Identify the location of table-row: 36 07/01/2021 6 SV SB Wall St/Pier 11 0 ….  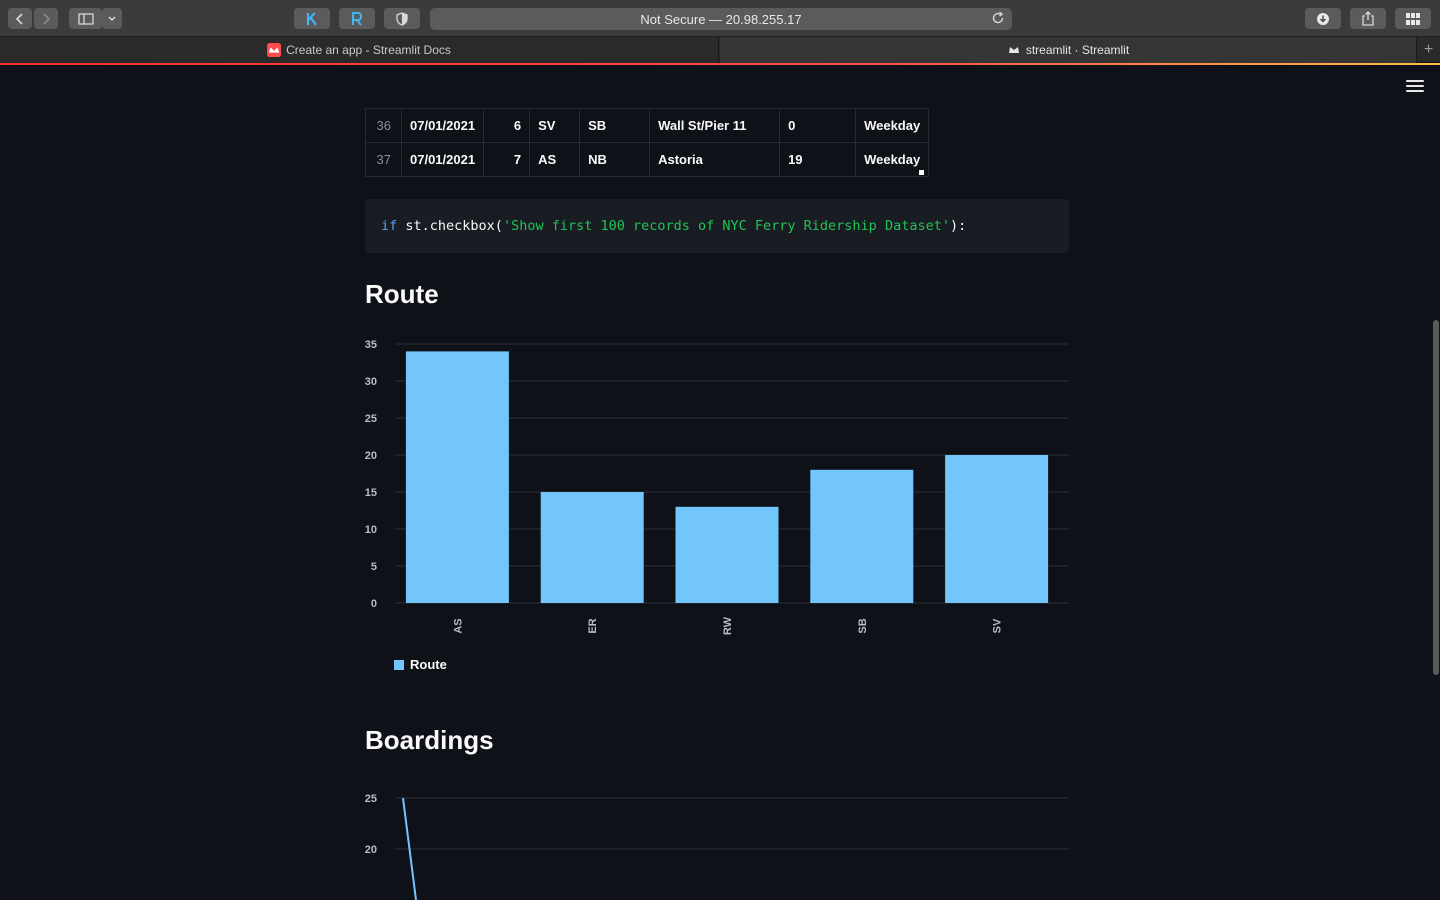
(647, 125).